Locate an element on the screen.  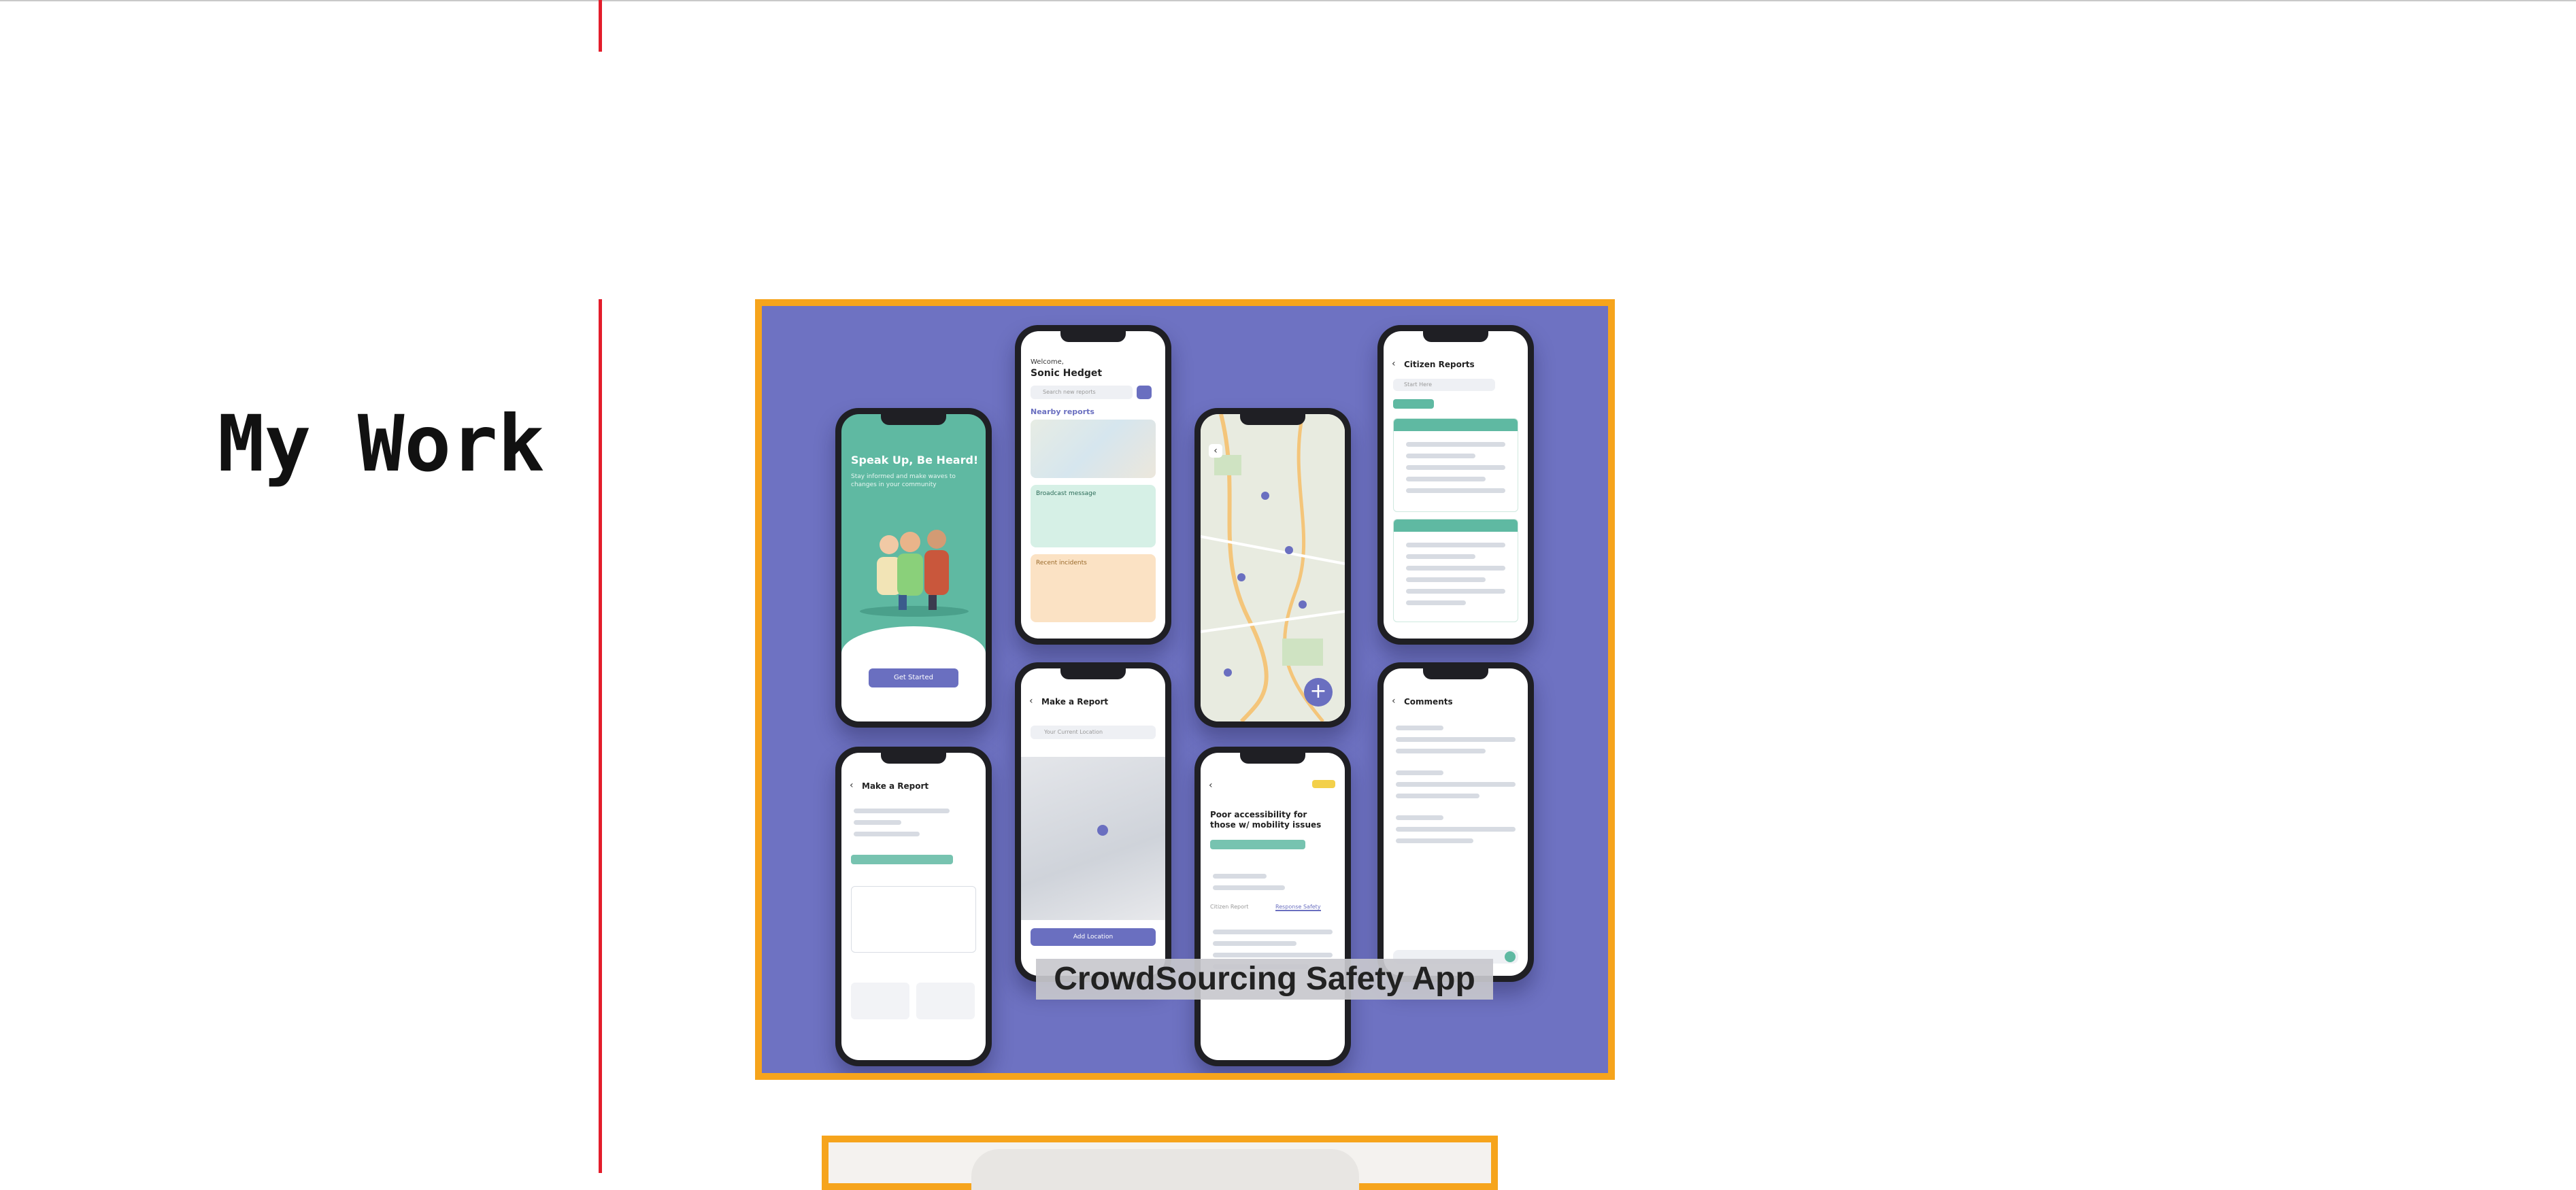
tab-response-safety: Response Safety is located at coordinates (1298, 908).